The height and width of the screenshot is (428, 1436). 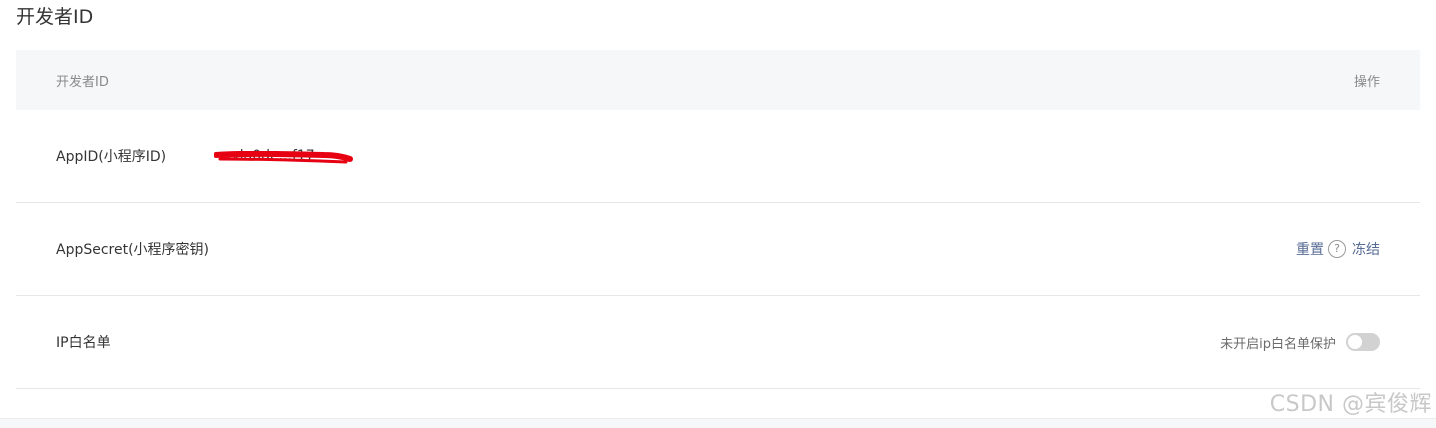 I want to click on appsecret-label: AppSecret(小程序密钥), so click(x=133, y=250).